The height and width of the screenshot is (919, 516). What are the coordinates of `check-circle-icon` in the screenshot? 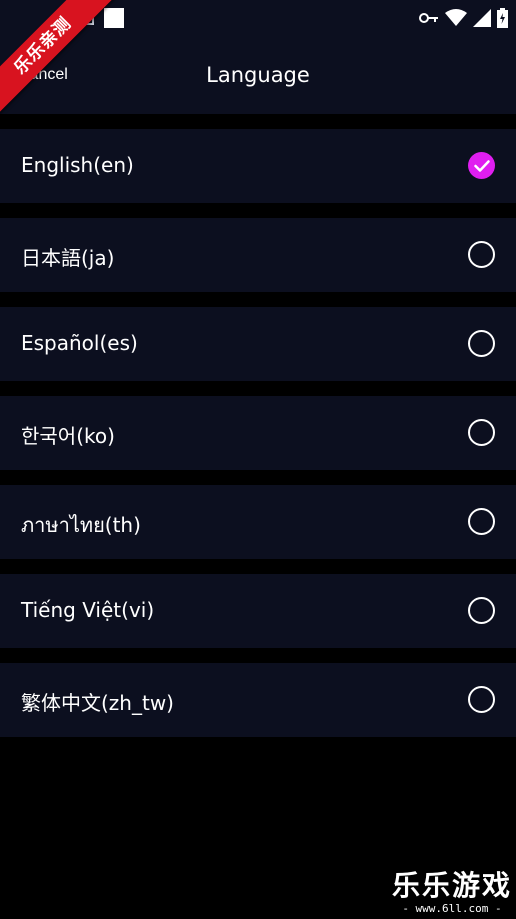 It's located at (481, 165).